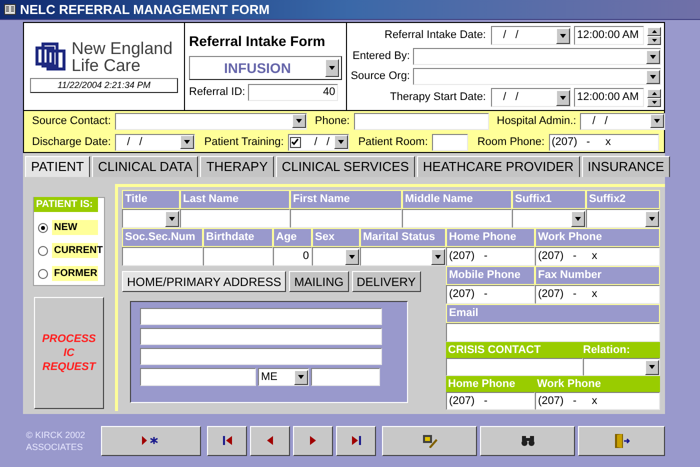  What do you see at coordinates (71, 121) in the screenshot?
I see `field-label: Source Contact:` at bounding box center [71, 121].